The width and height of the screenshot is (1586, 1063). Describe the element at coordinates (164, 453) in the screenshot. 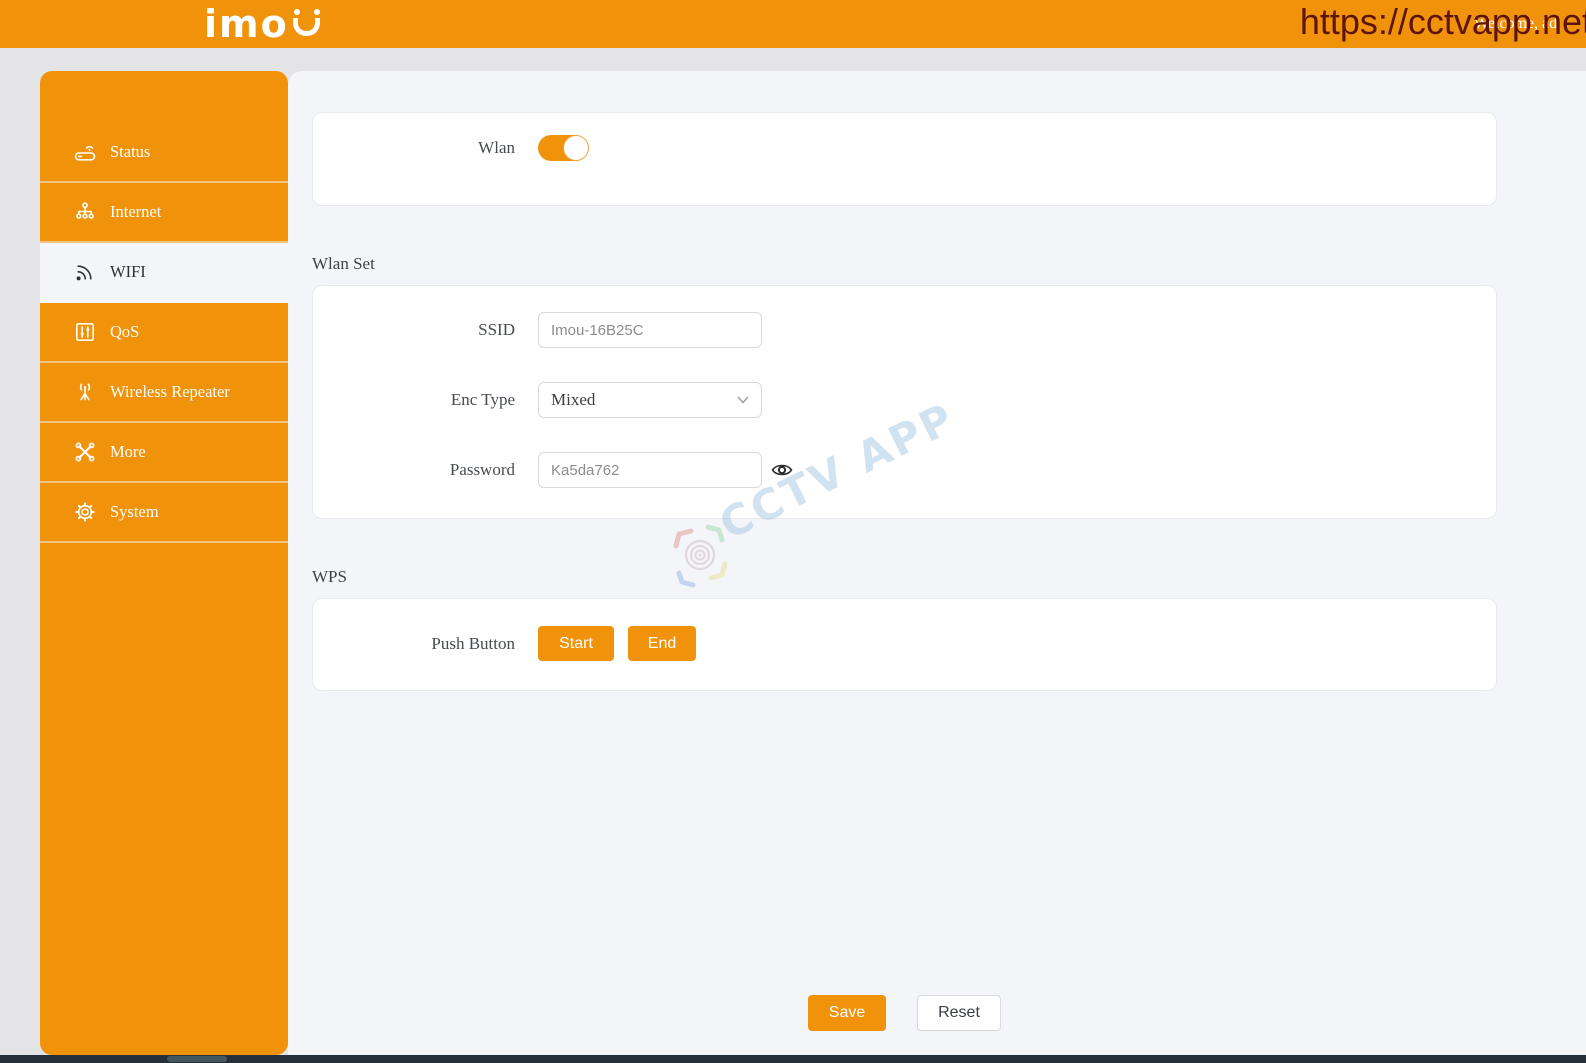

I see `sidebar-item-more: More` at that location.